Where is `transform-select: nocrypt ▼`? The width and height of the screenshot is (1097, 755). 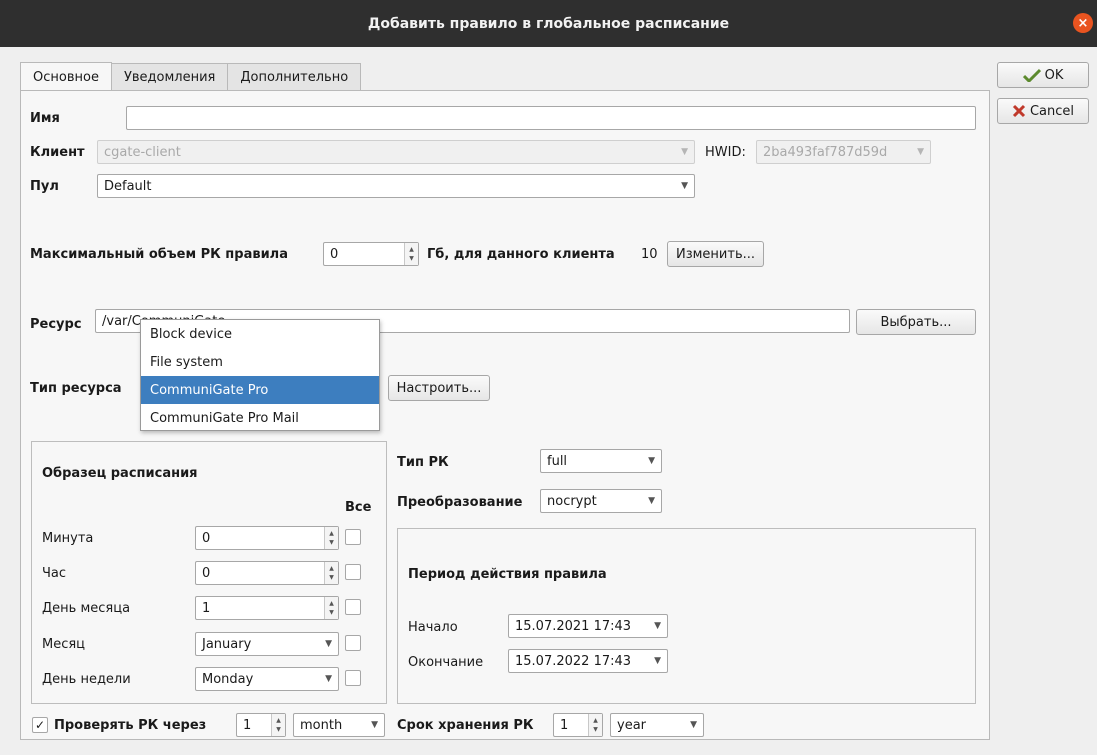
transform-select: nocrypt ▼ is located at coordinates (601, 501).